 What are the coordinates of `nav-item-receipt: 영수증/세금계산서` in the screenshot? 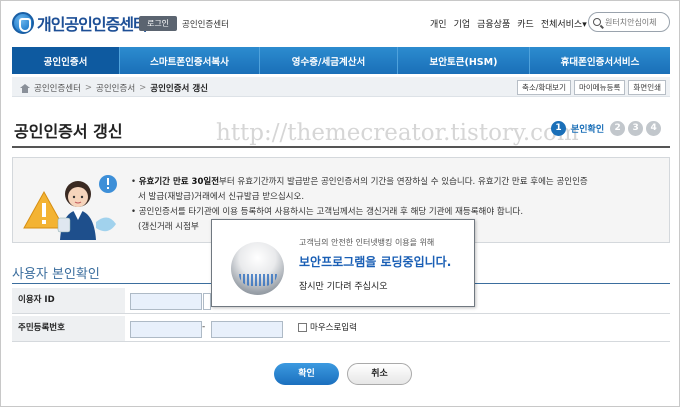 It's located at (329, 60).